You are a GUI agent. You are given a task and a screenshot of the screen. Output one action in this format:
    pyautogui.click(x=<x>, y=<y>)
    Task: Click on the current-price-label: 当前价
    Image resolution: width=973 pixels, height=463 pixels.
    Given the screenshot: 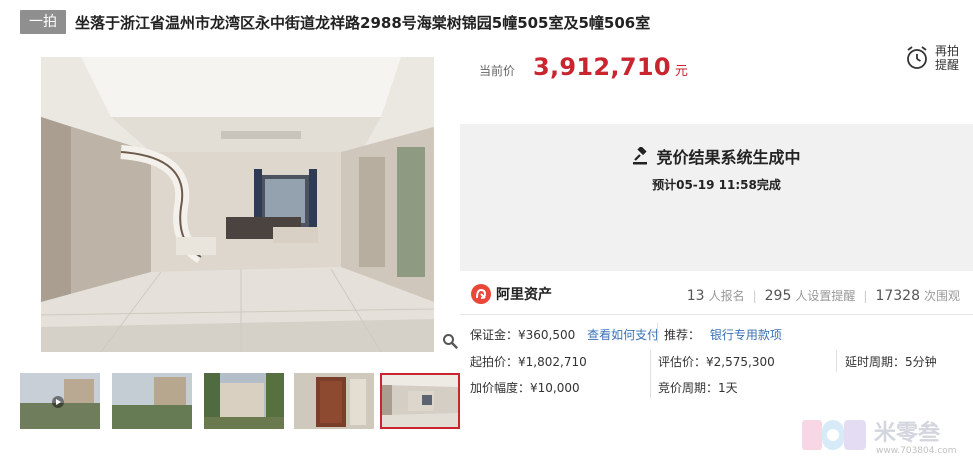 What is the action you would take?
    pyautogui.click(x=497, y=71)
    